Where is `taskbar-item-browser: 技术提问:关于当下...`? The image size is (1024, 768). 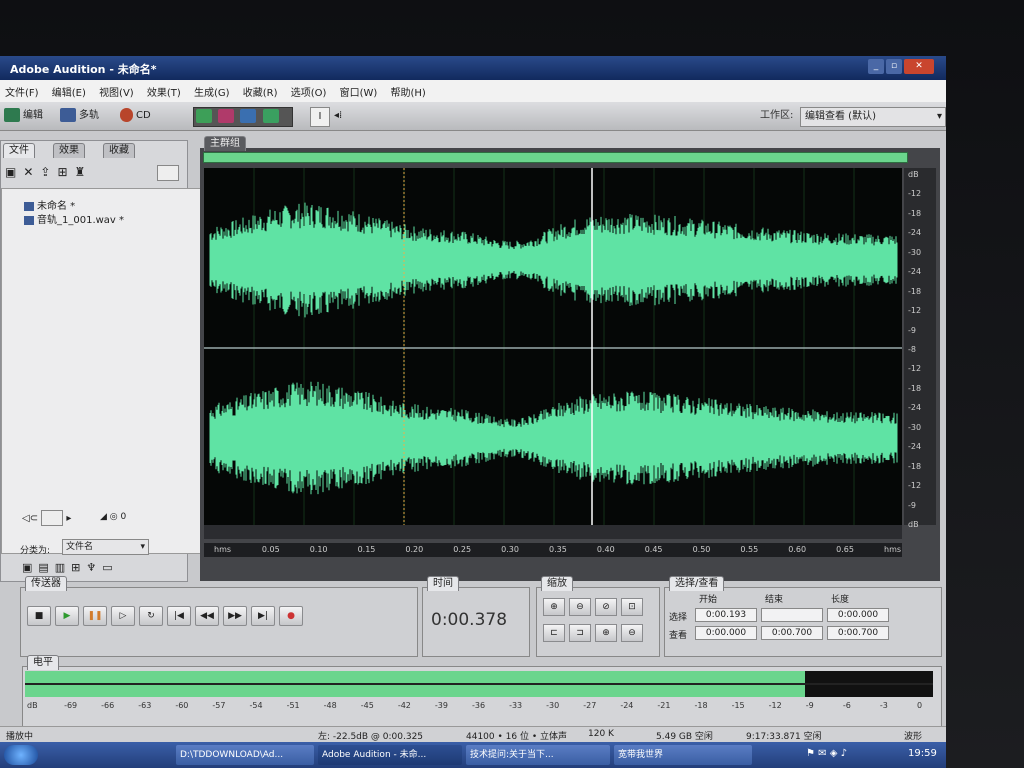
taskbar-item-browser: 技术提问:关于当下... is located at coordinates (538, 755).